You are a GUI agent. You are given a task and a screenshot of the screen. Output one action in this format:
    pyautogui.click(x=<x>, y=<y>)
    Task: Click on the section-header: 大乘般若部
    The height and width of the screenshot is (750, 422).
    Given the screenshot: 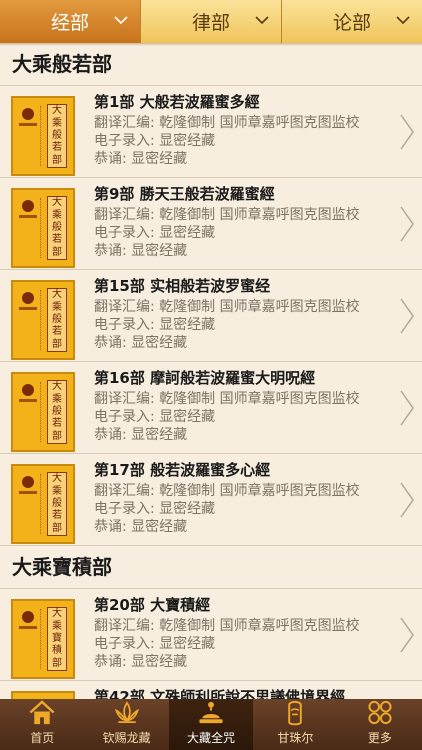 What is the action you would take?
    pyautogui.click(x=211, y=64)
    